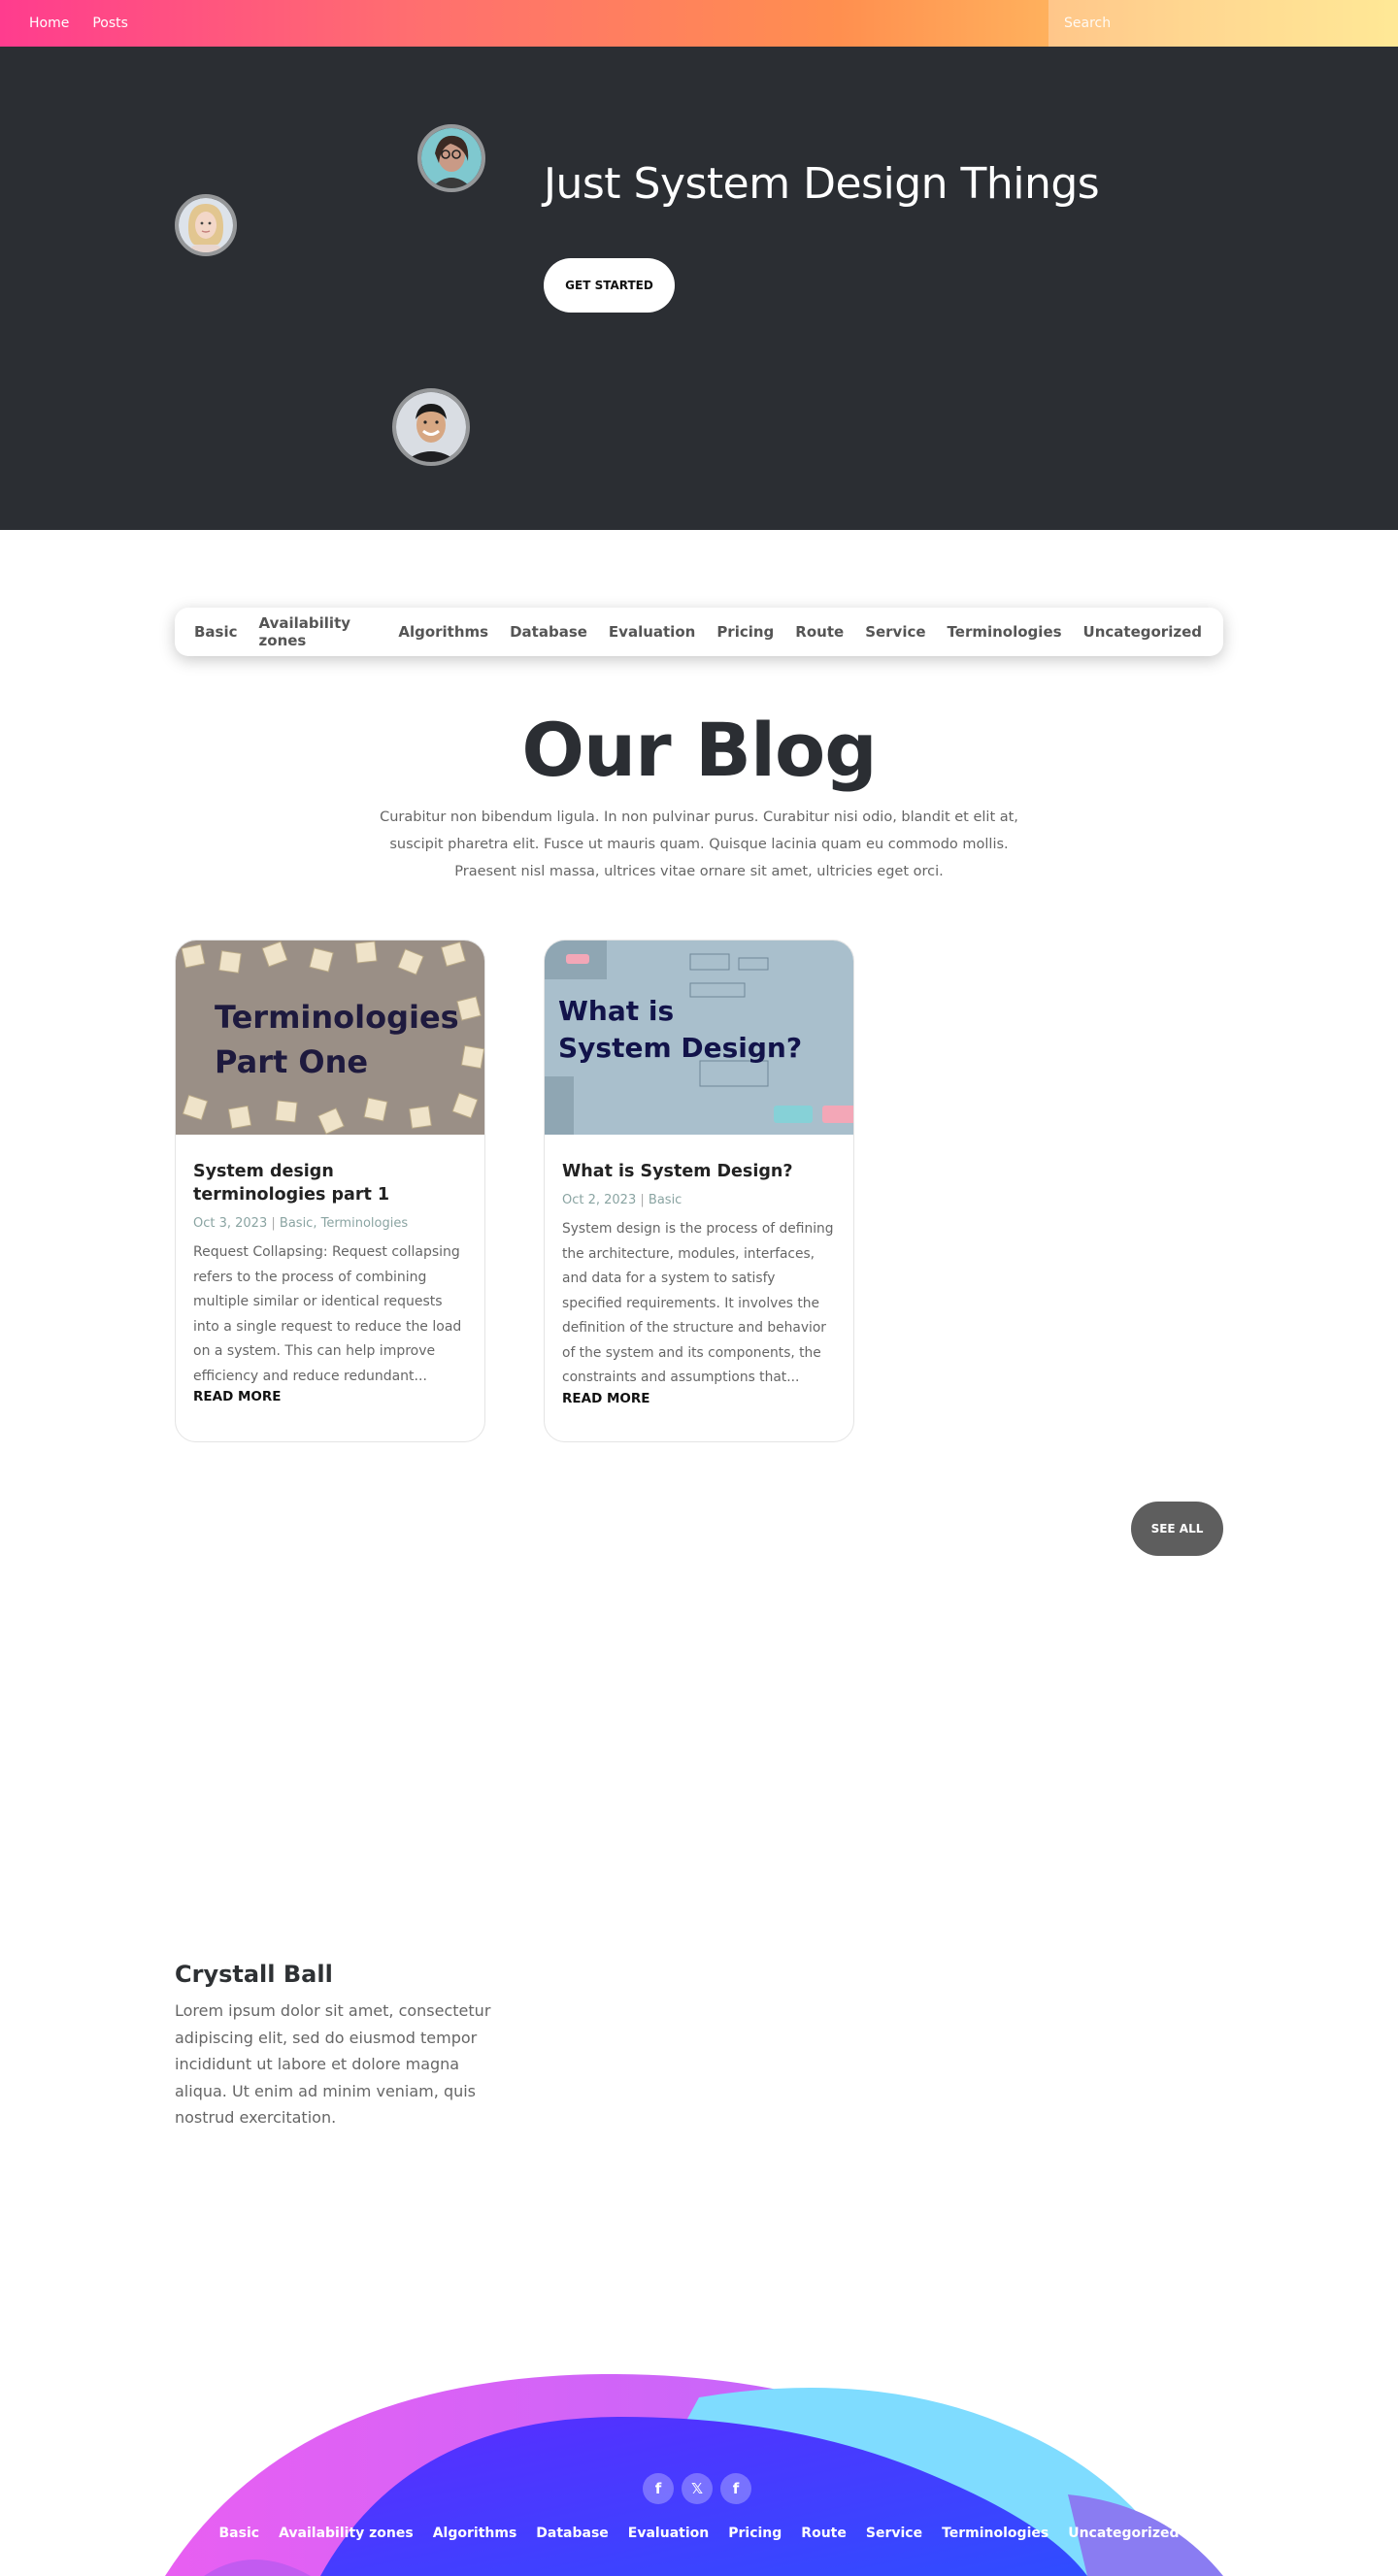  Describe the element at coordinates (599, 1200) in the screenshot. I see `post-date: Oct 2, 2023` at that location.